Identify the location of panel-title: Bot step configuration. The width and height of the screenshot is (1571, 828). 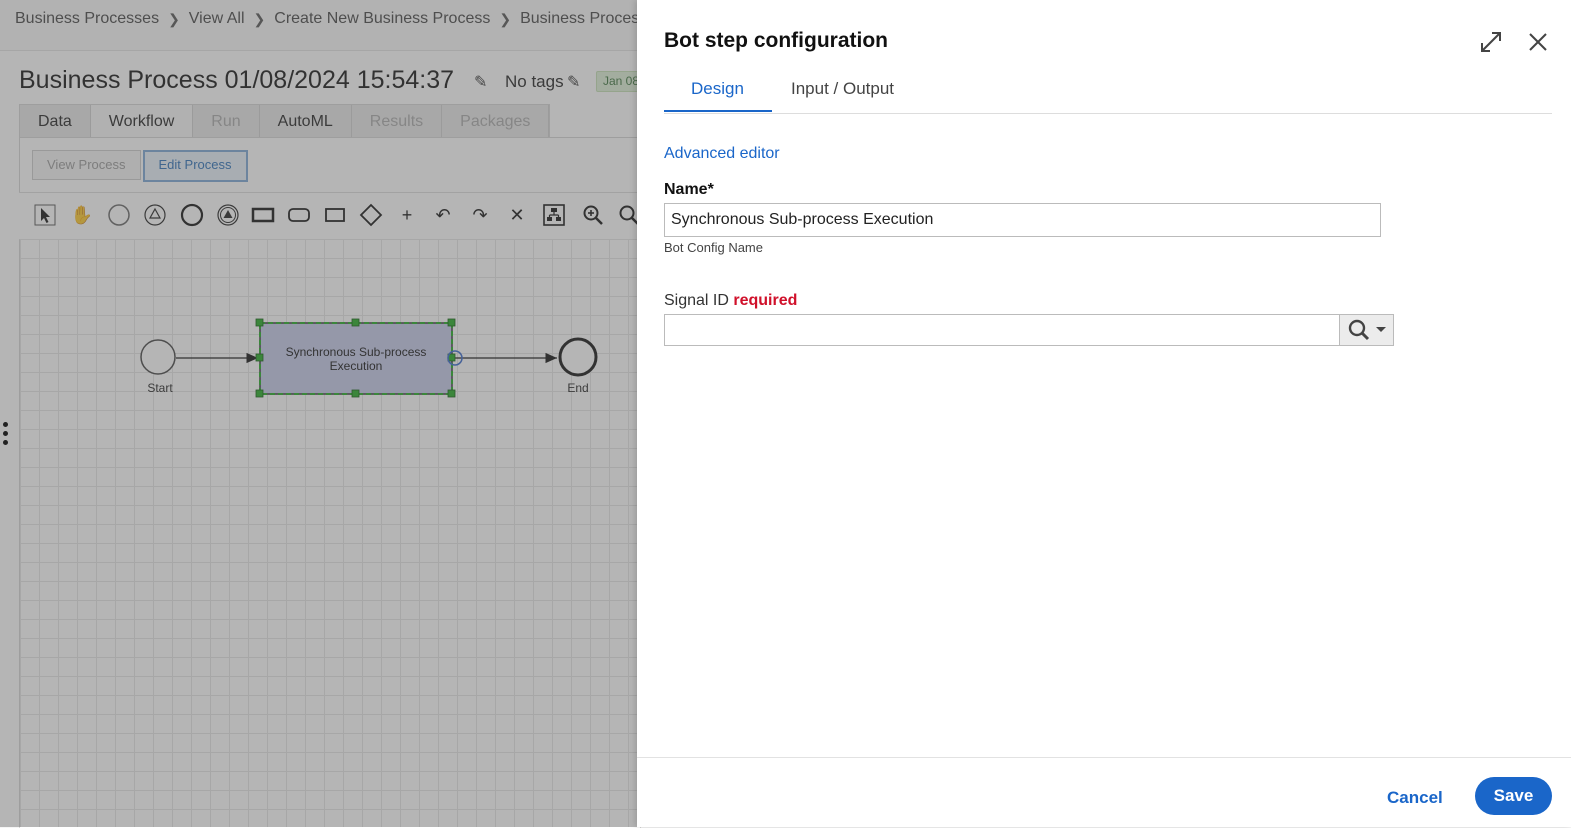
(776, 40).